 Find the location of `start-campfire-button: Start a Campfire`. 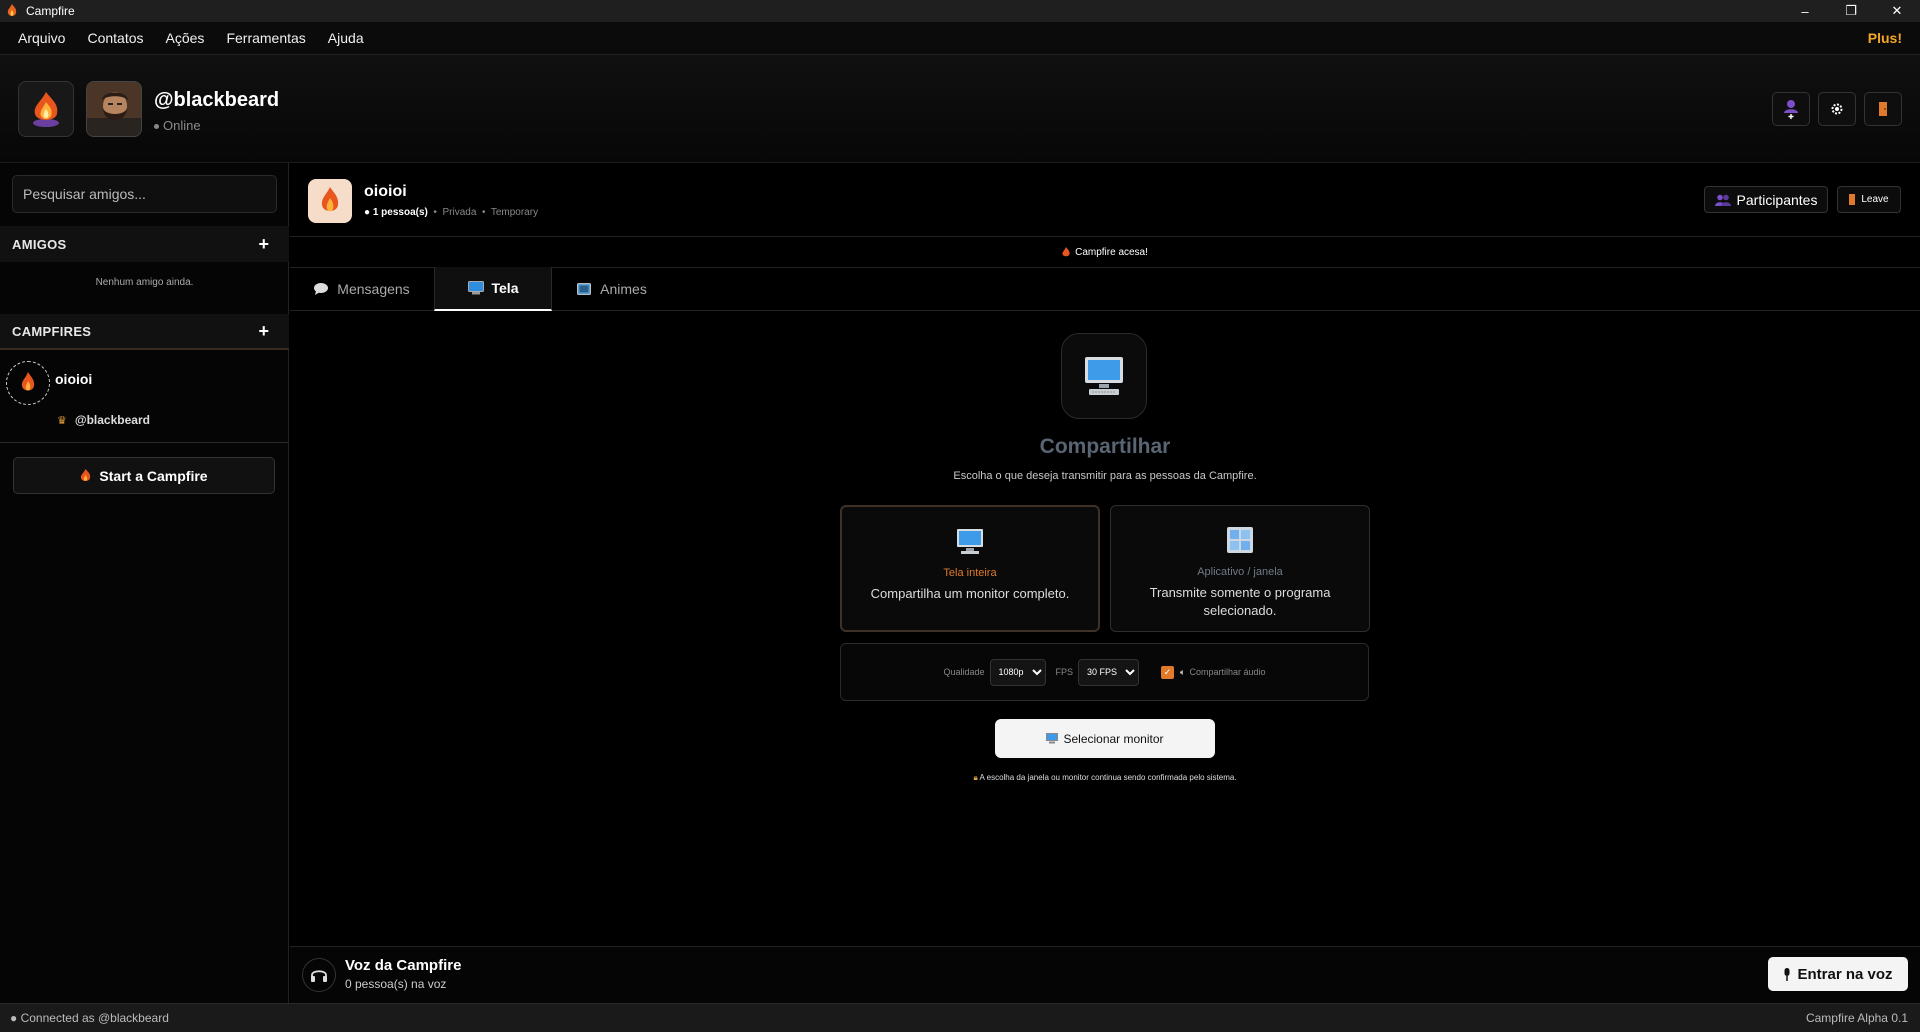

start-campfire-button: Start a Campfire is located at coordinates (144, 475).